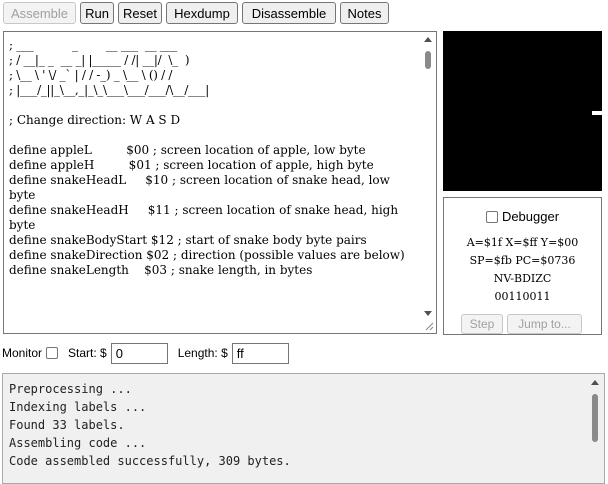  Describe the element at coordinates (482, 324) in the screenshot. I see `step-button: Step` at that location.